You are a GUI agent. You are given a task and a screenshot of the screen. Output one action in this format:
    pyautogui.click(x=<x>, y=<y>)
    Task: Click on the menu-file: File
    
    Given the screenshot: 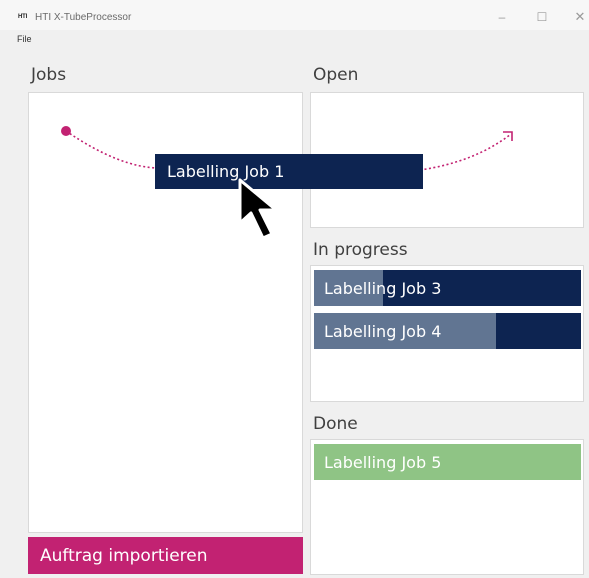 What is the action you would take?
    pyautogui.click(x=24, y=39)
    